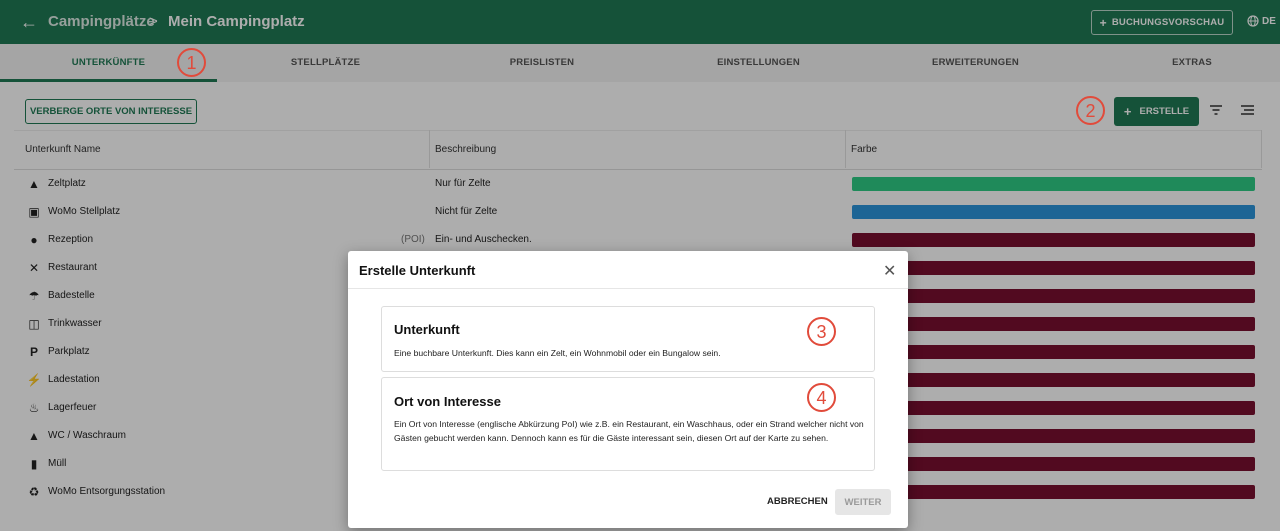 The image size is (1280, 531). I want to click on annotation-marker-3: 3, so click(821, 331).